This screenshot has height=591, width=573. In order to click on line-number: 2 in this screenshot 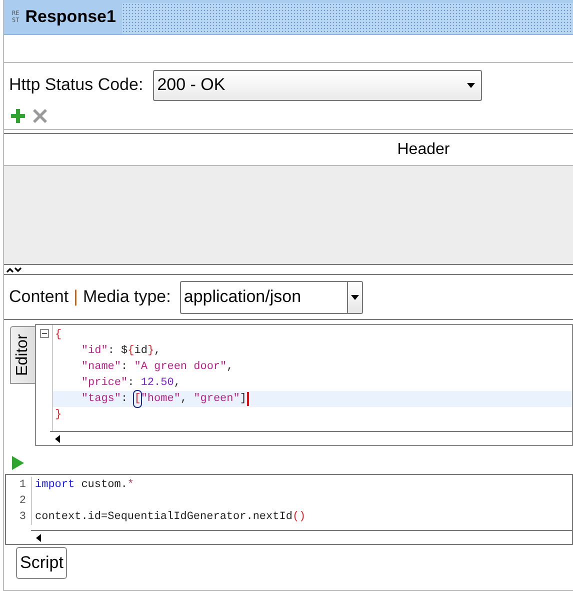, I will do `click(19, 501)`.